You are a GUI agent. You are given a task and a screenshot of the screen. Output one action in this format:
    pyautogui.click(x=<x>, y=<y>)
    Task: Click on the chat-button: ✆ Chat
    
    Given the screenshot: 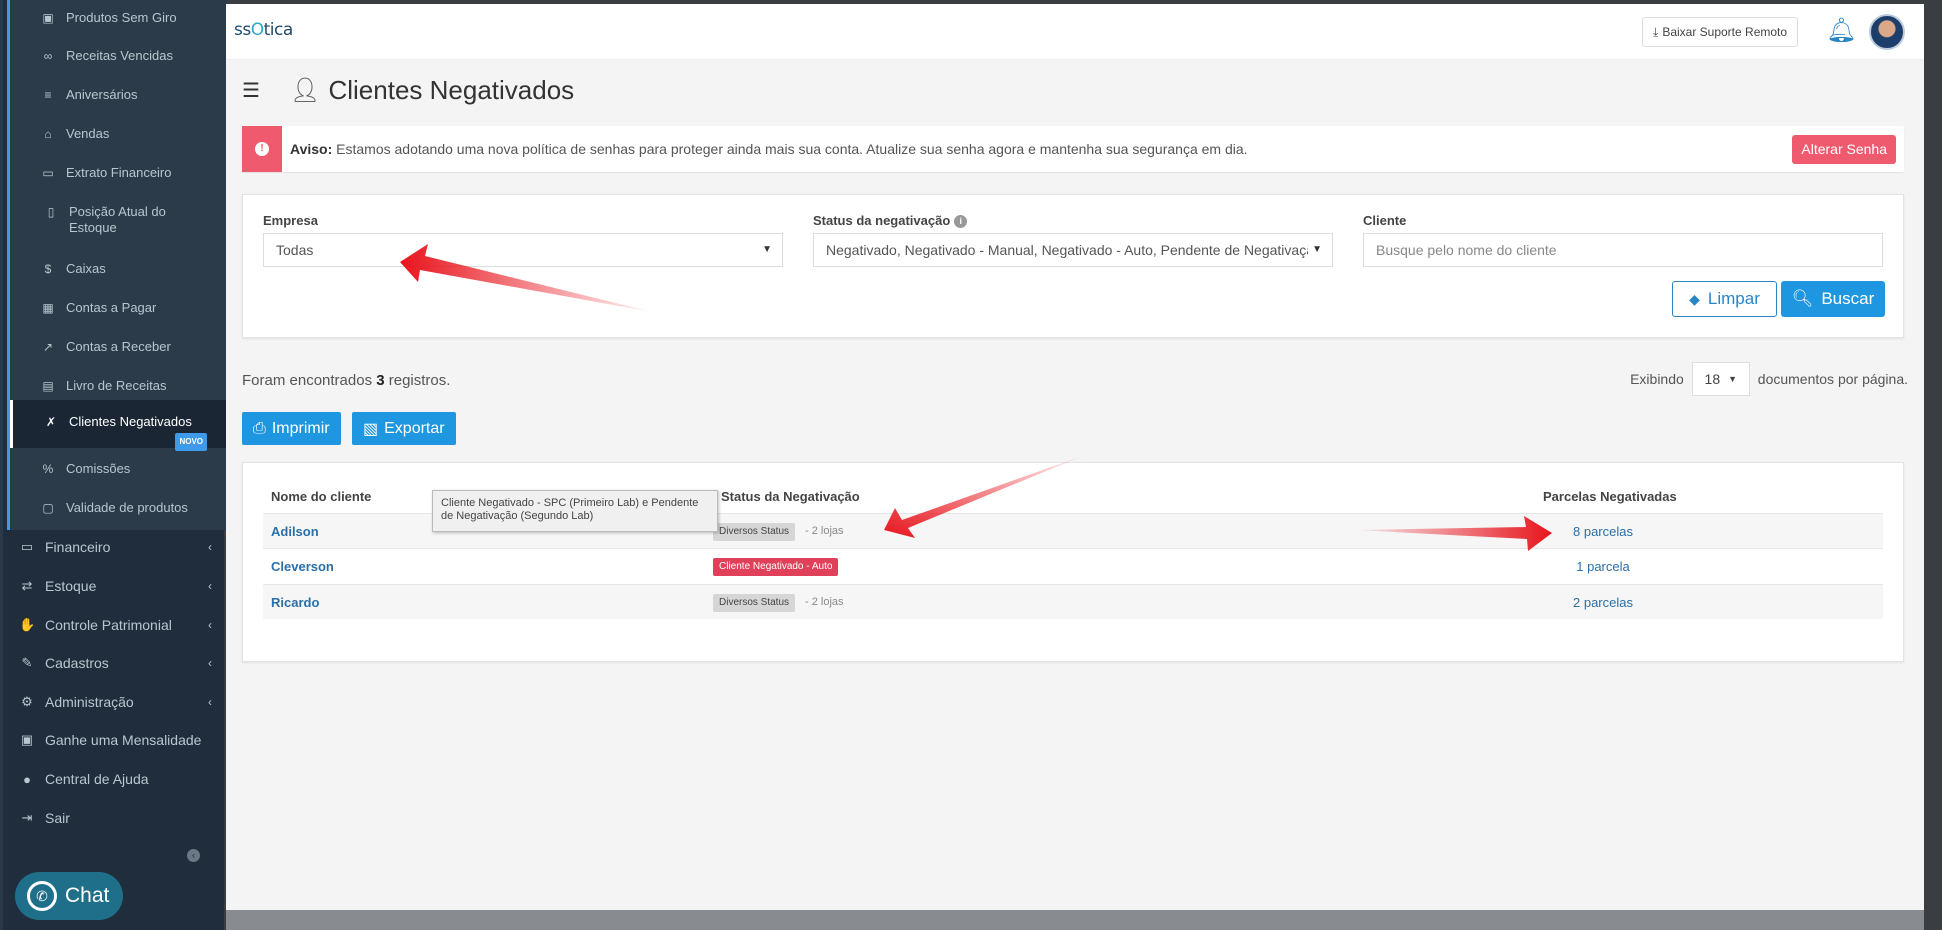 What is the action you would take?
    pyautogui.click(x=69, y=896)
    